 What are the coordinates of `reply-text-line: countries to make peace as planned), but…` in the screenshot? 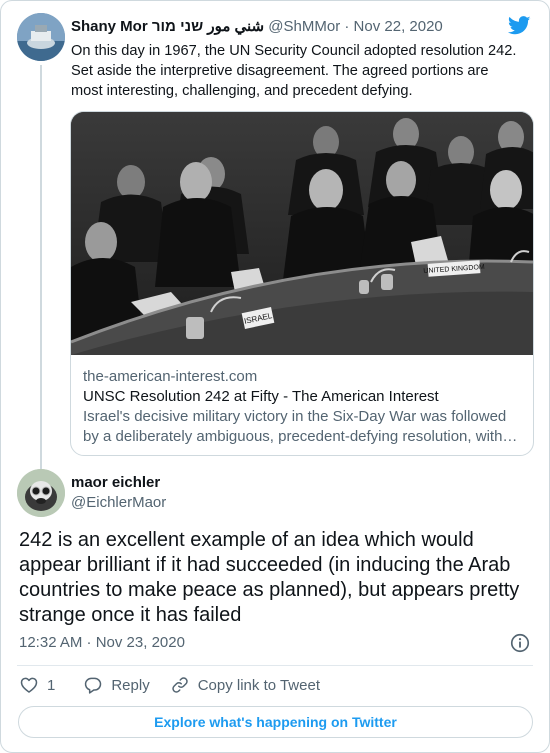 It's located at (269, 590).